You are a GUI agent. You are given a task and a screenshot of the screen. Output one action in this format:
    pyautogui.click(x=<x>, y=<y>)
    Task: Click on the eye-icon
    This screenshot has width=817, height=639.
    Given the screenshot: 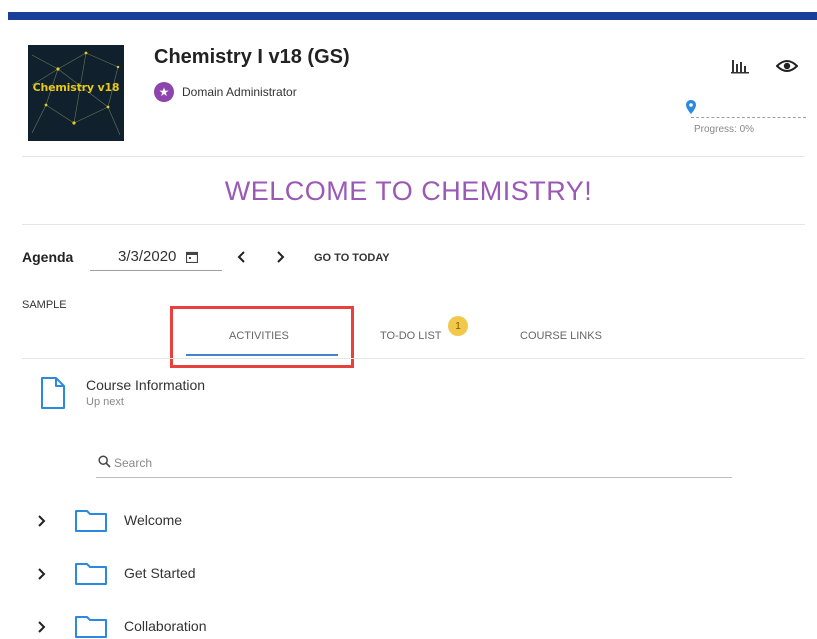 What is the action you would take?
    pyautogui.click(x=787, y=66)
    